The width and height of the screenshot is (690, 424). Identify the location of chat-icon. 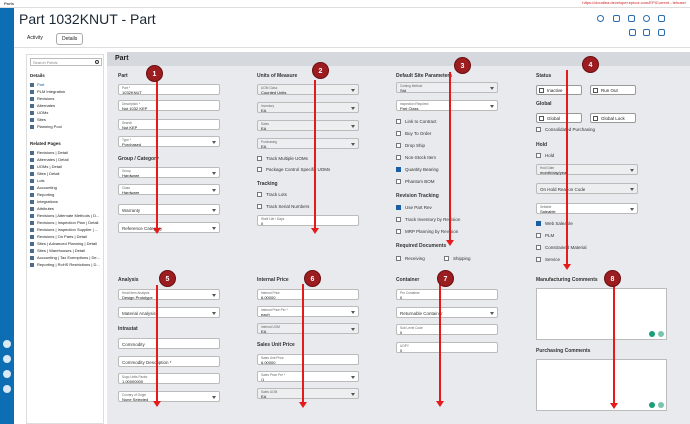
(7, 344).